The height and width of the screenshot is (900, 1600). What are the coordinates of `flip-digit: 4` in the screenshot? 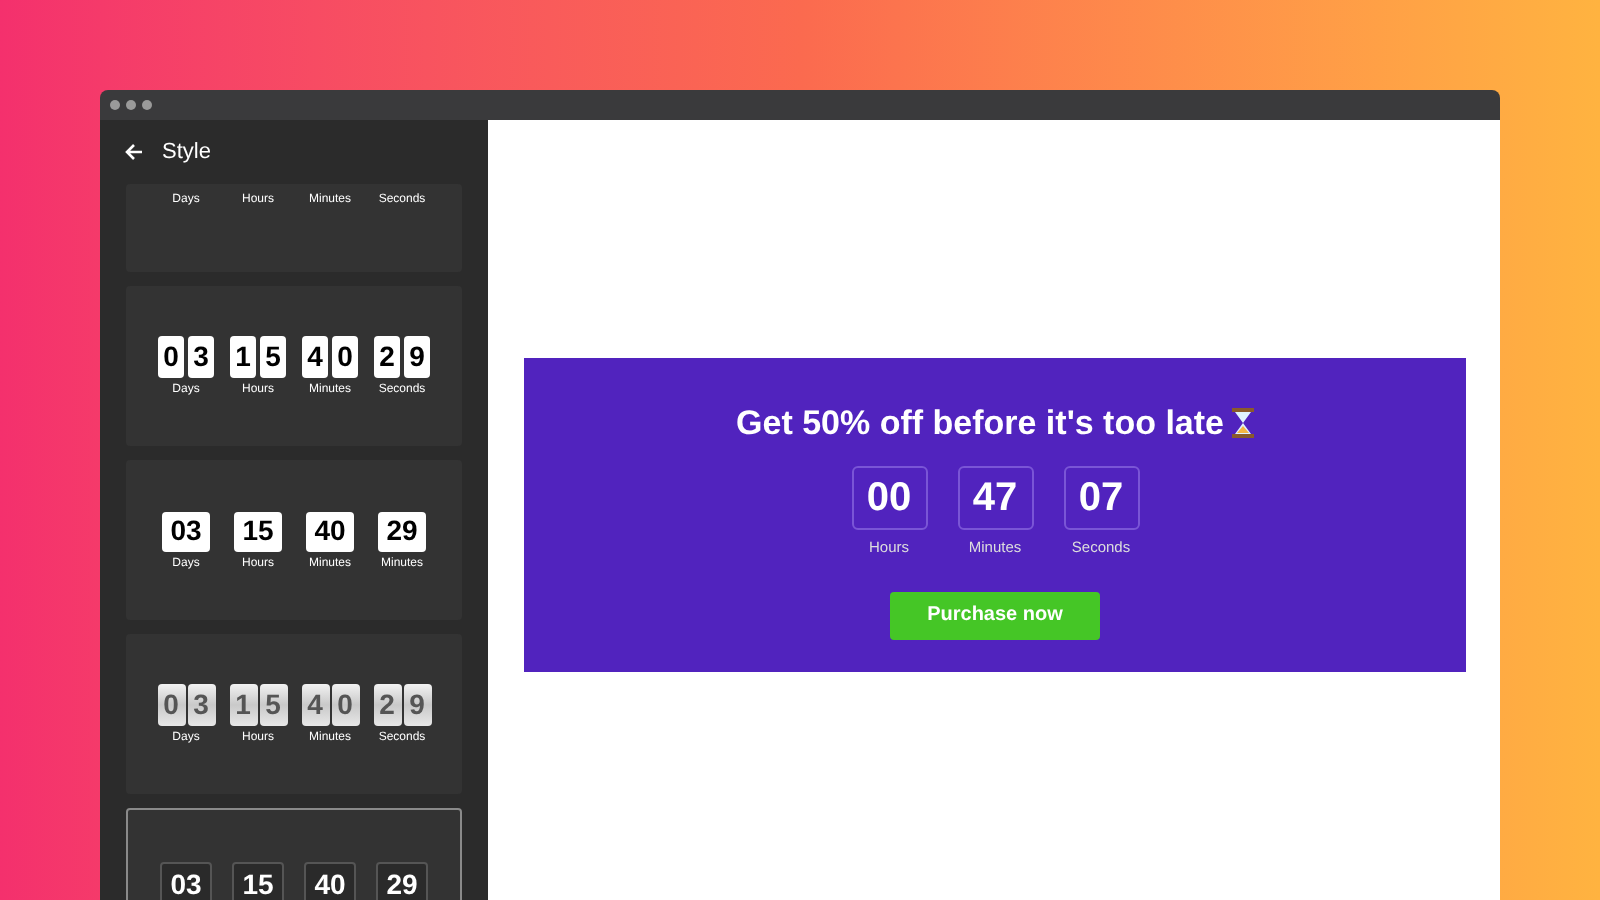 It's located at (315, 705).